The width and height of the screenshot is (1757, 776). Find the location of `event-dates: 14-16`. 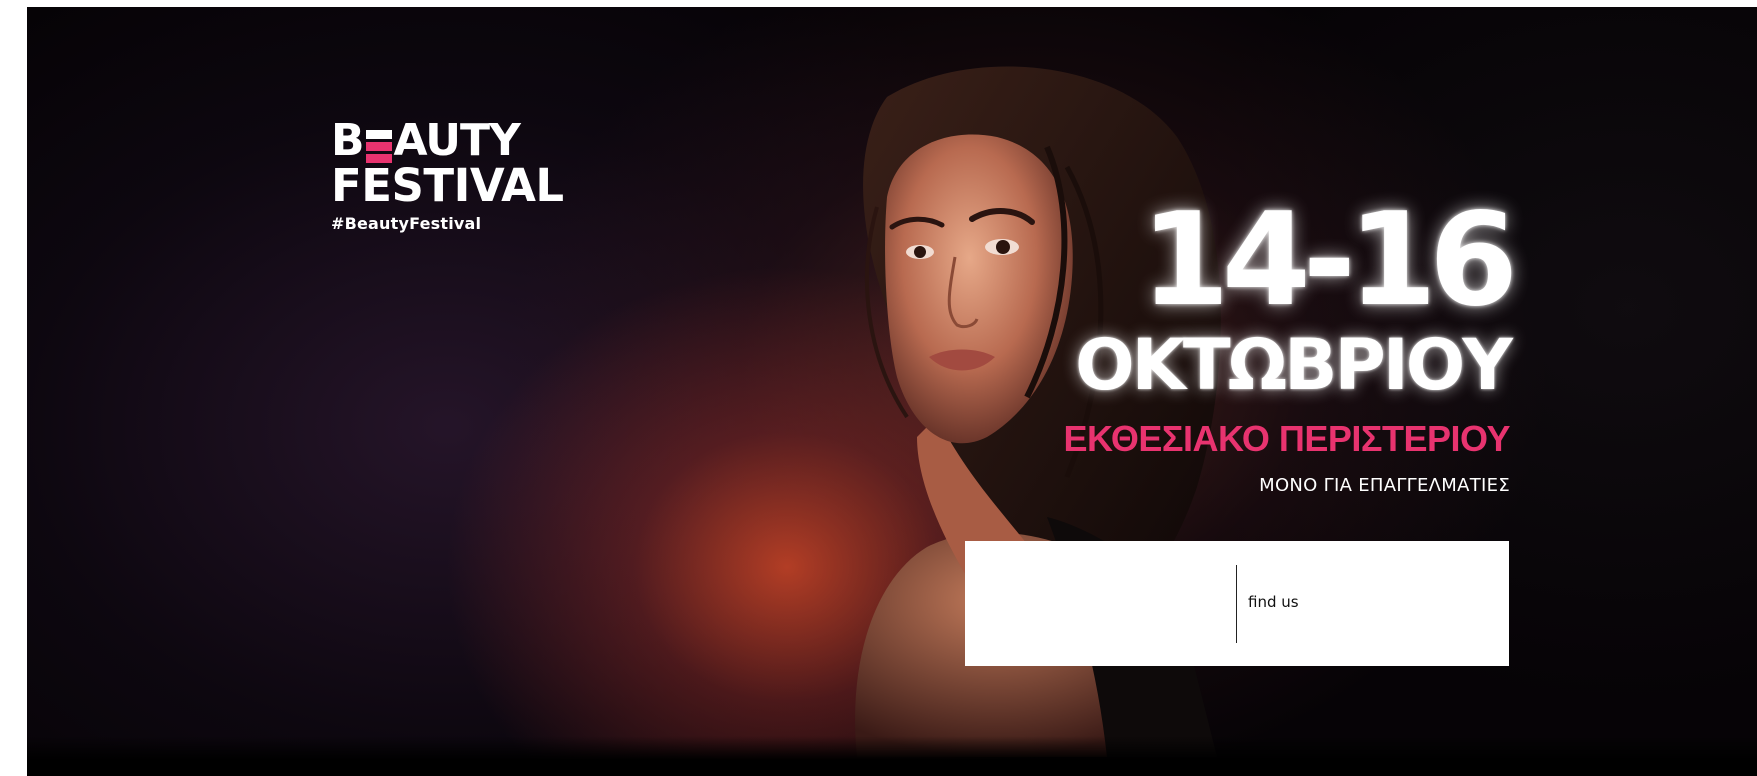

event-dates: 14-16 is located at coordinates (1329, 260).